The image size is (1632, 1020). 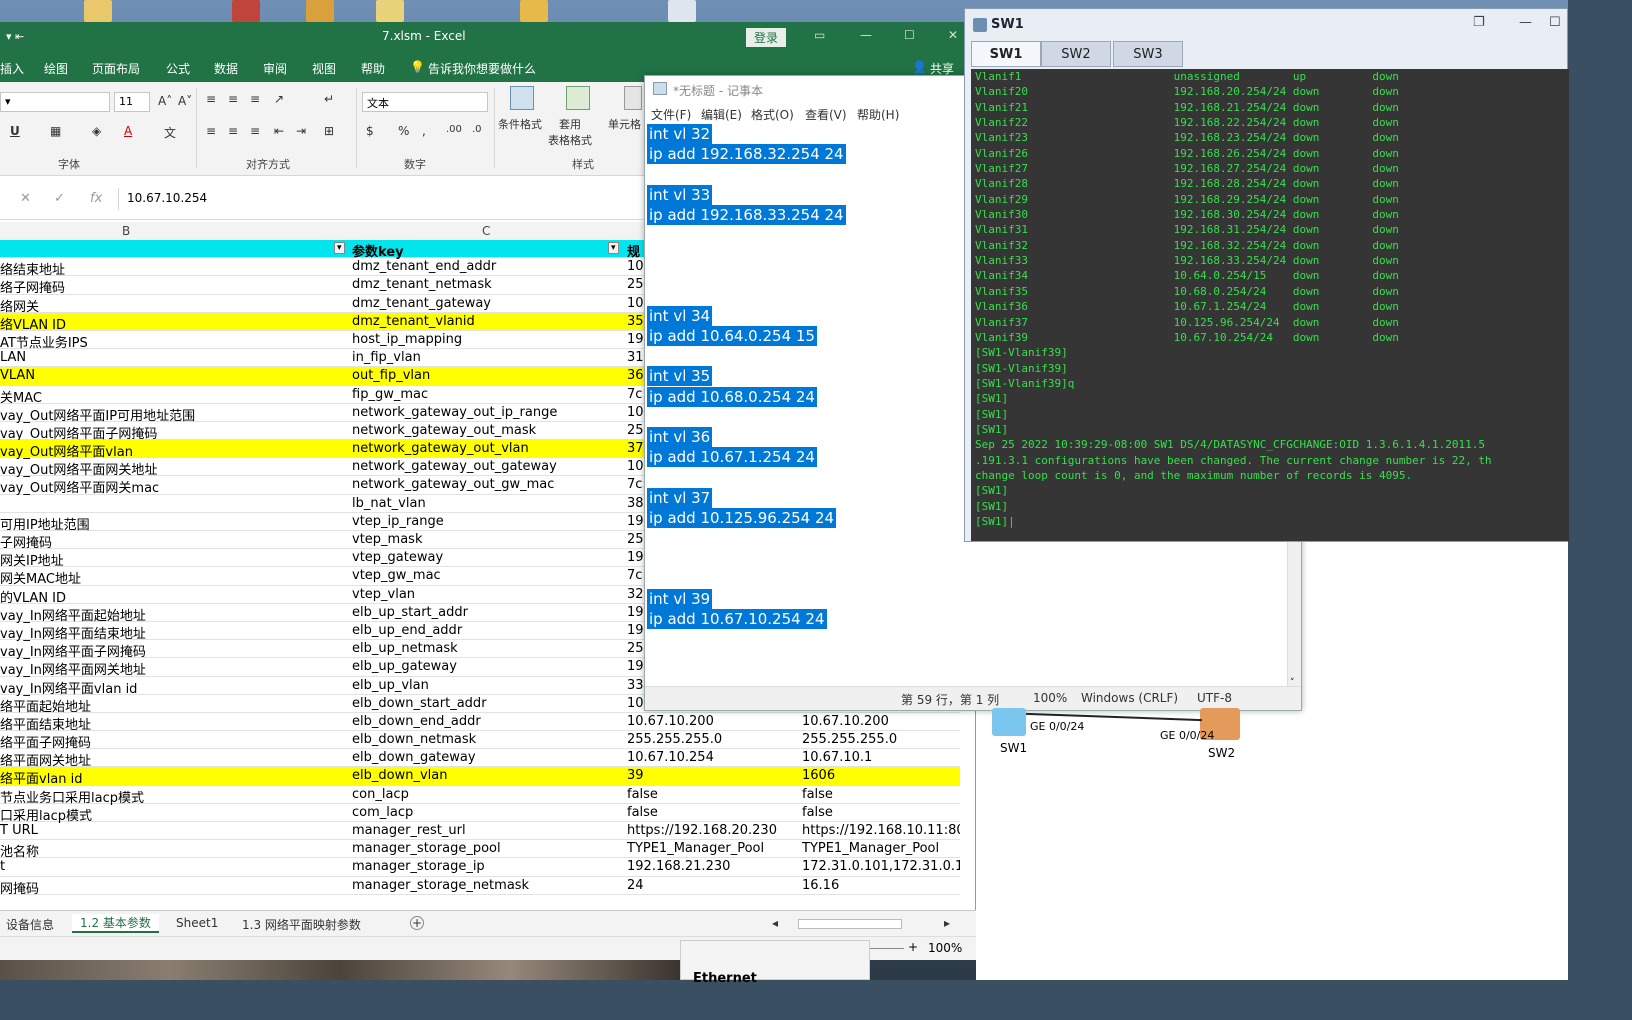 What do you see at coordinates (116, 68) in the screenshot?
I see `tab-page-layout: 页面布局` at bounding box center [116, 68].